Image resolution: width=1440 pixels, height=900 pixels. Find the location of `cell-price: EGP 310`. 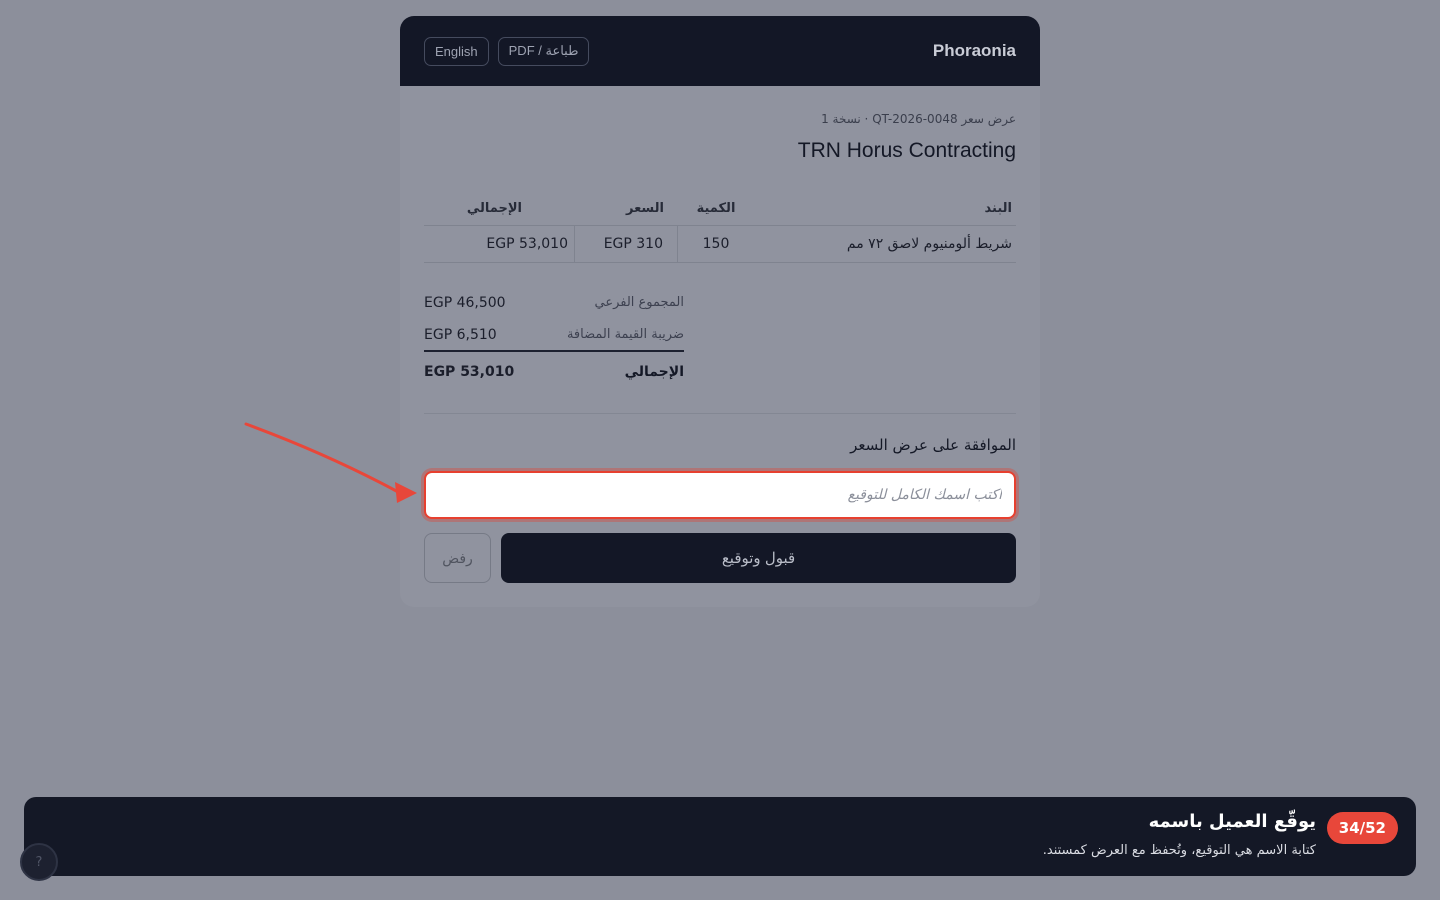

cell-price: EGP 310 is located at coordinates (626, 244).